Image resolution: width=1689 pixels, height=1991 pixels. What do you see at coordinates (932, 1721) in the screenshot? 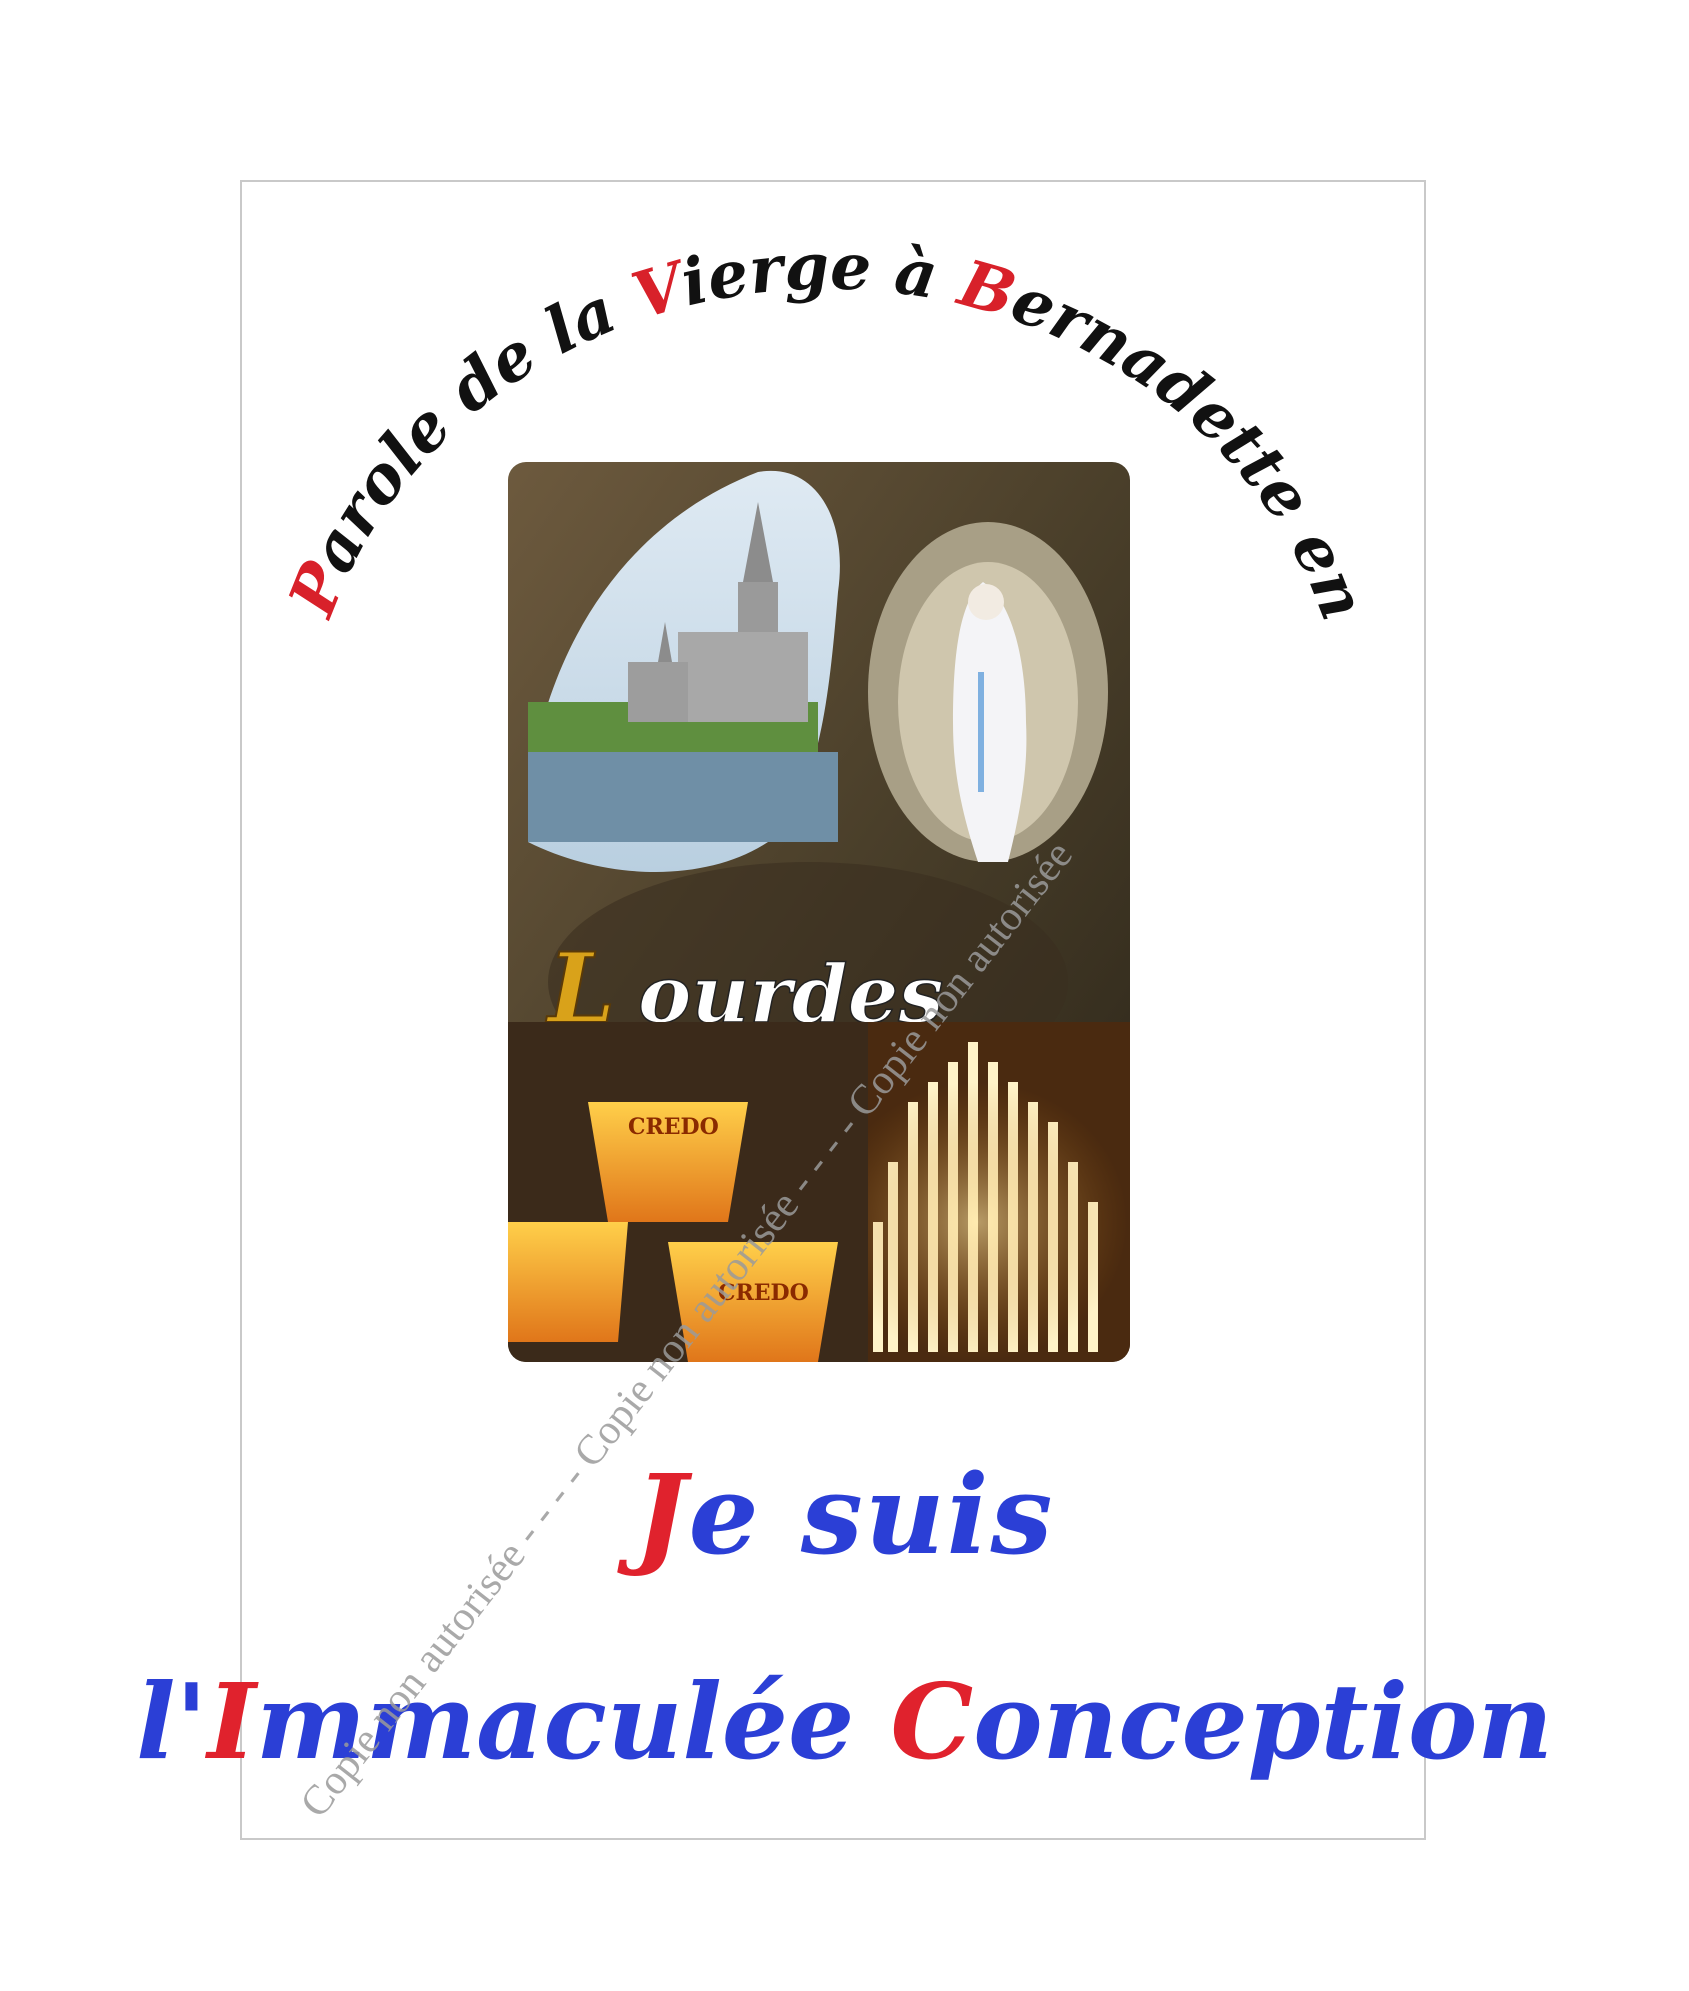
I see `headline-initial: C` at bounding box center [932, 1721].